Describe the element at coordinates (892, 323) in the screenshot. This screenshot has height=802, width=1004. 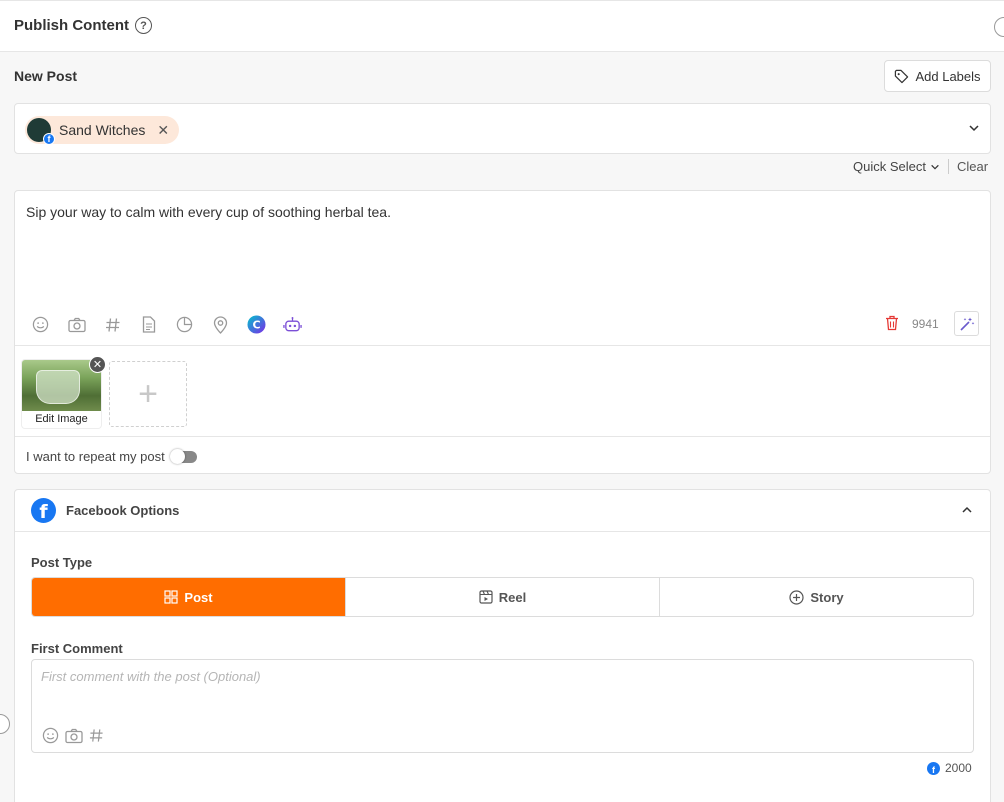
I see `trash-icon` at that location.